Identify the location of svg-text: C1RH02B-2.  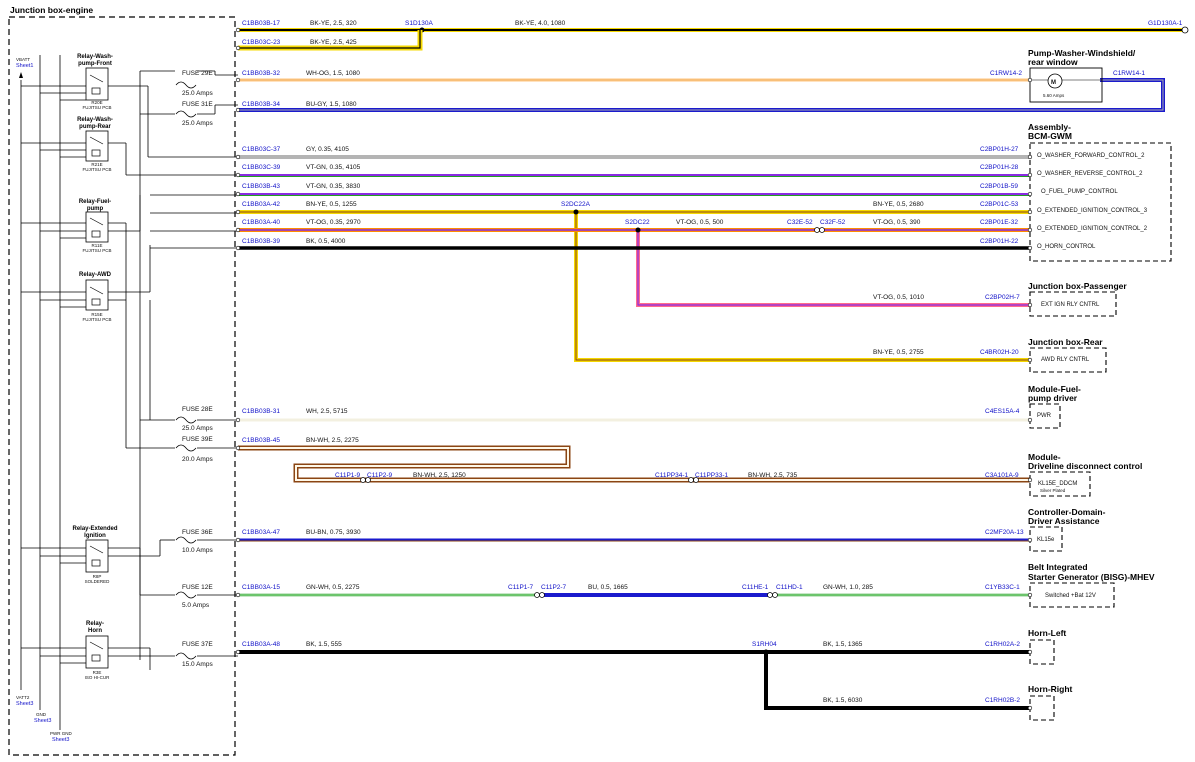
(1002, 700).